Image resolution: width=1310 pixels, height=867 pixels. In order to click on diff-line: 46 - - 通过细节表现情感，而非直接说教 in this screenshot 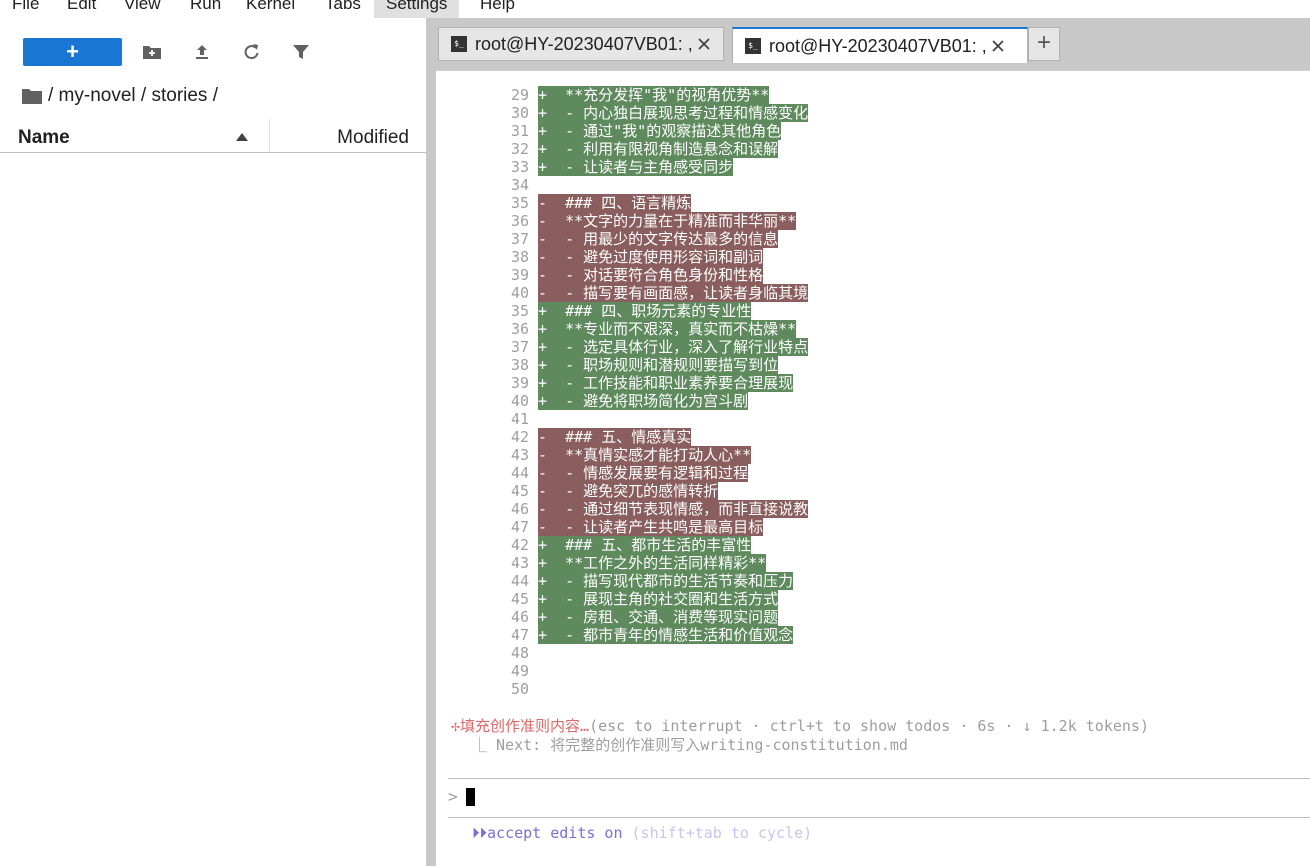, I will do `click(873, 509)`.